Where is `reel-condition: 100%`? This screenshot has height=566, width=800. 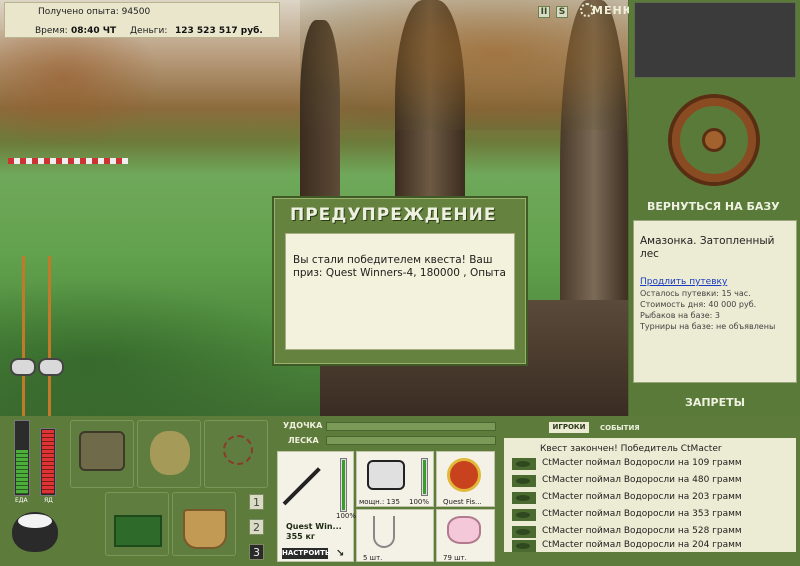
reel-condition: 100% is located at coordinates (419, 502).